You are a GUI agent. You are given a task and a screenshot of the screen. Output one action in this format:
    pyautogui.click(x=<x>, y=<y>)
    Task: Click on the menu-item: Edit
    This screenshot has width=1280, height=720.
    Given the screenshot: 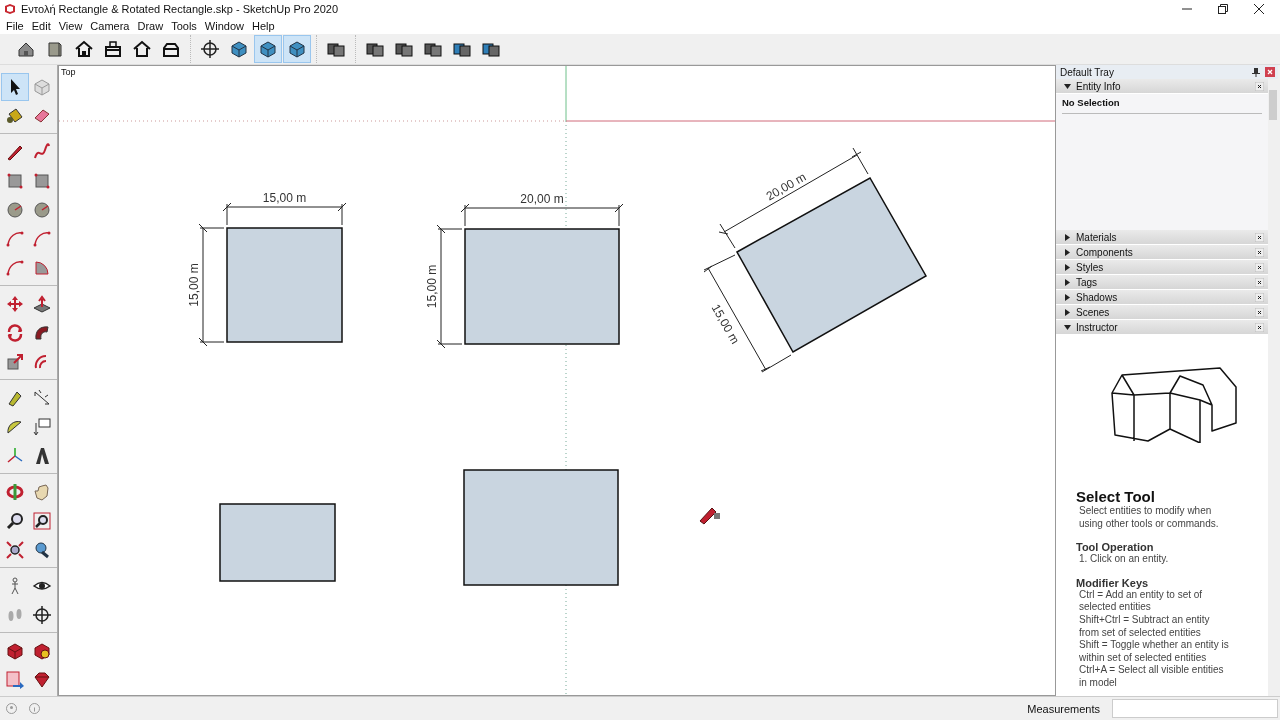 What is the action you would take?
    pyautogui.click(x=41, y=26)
    